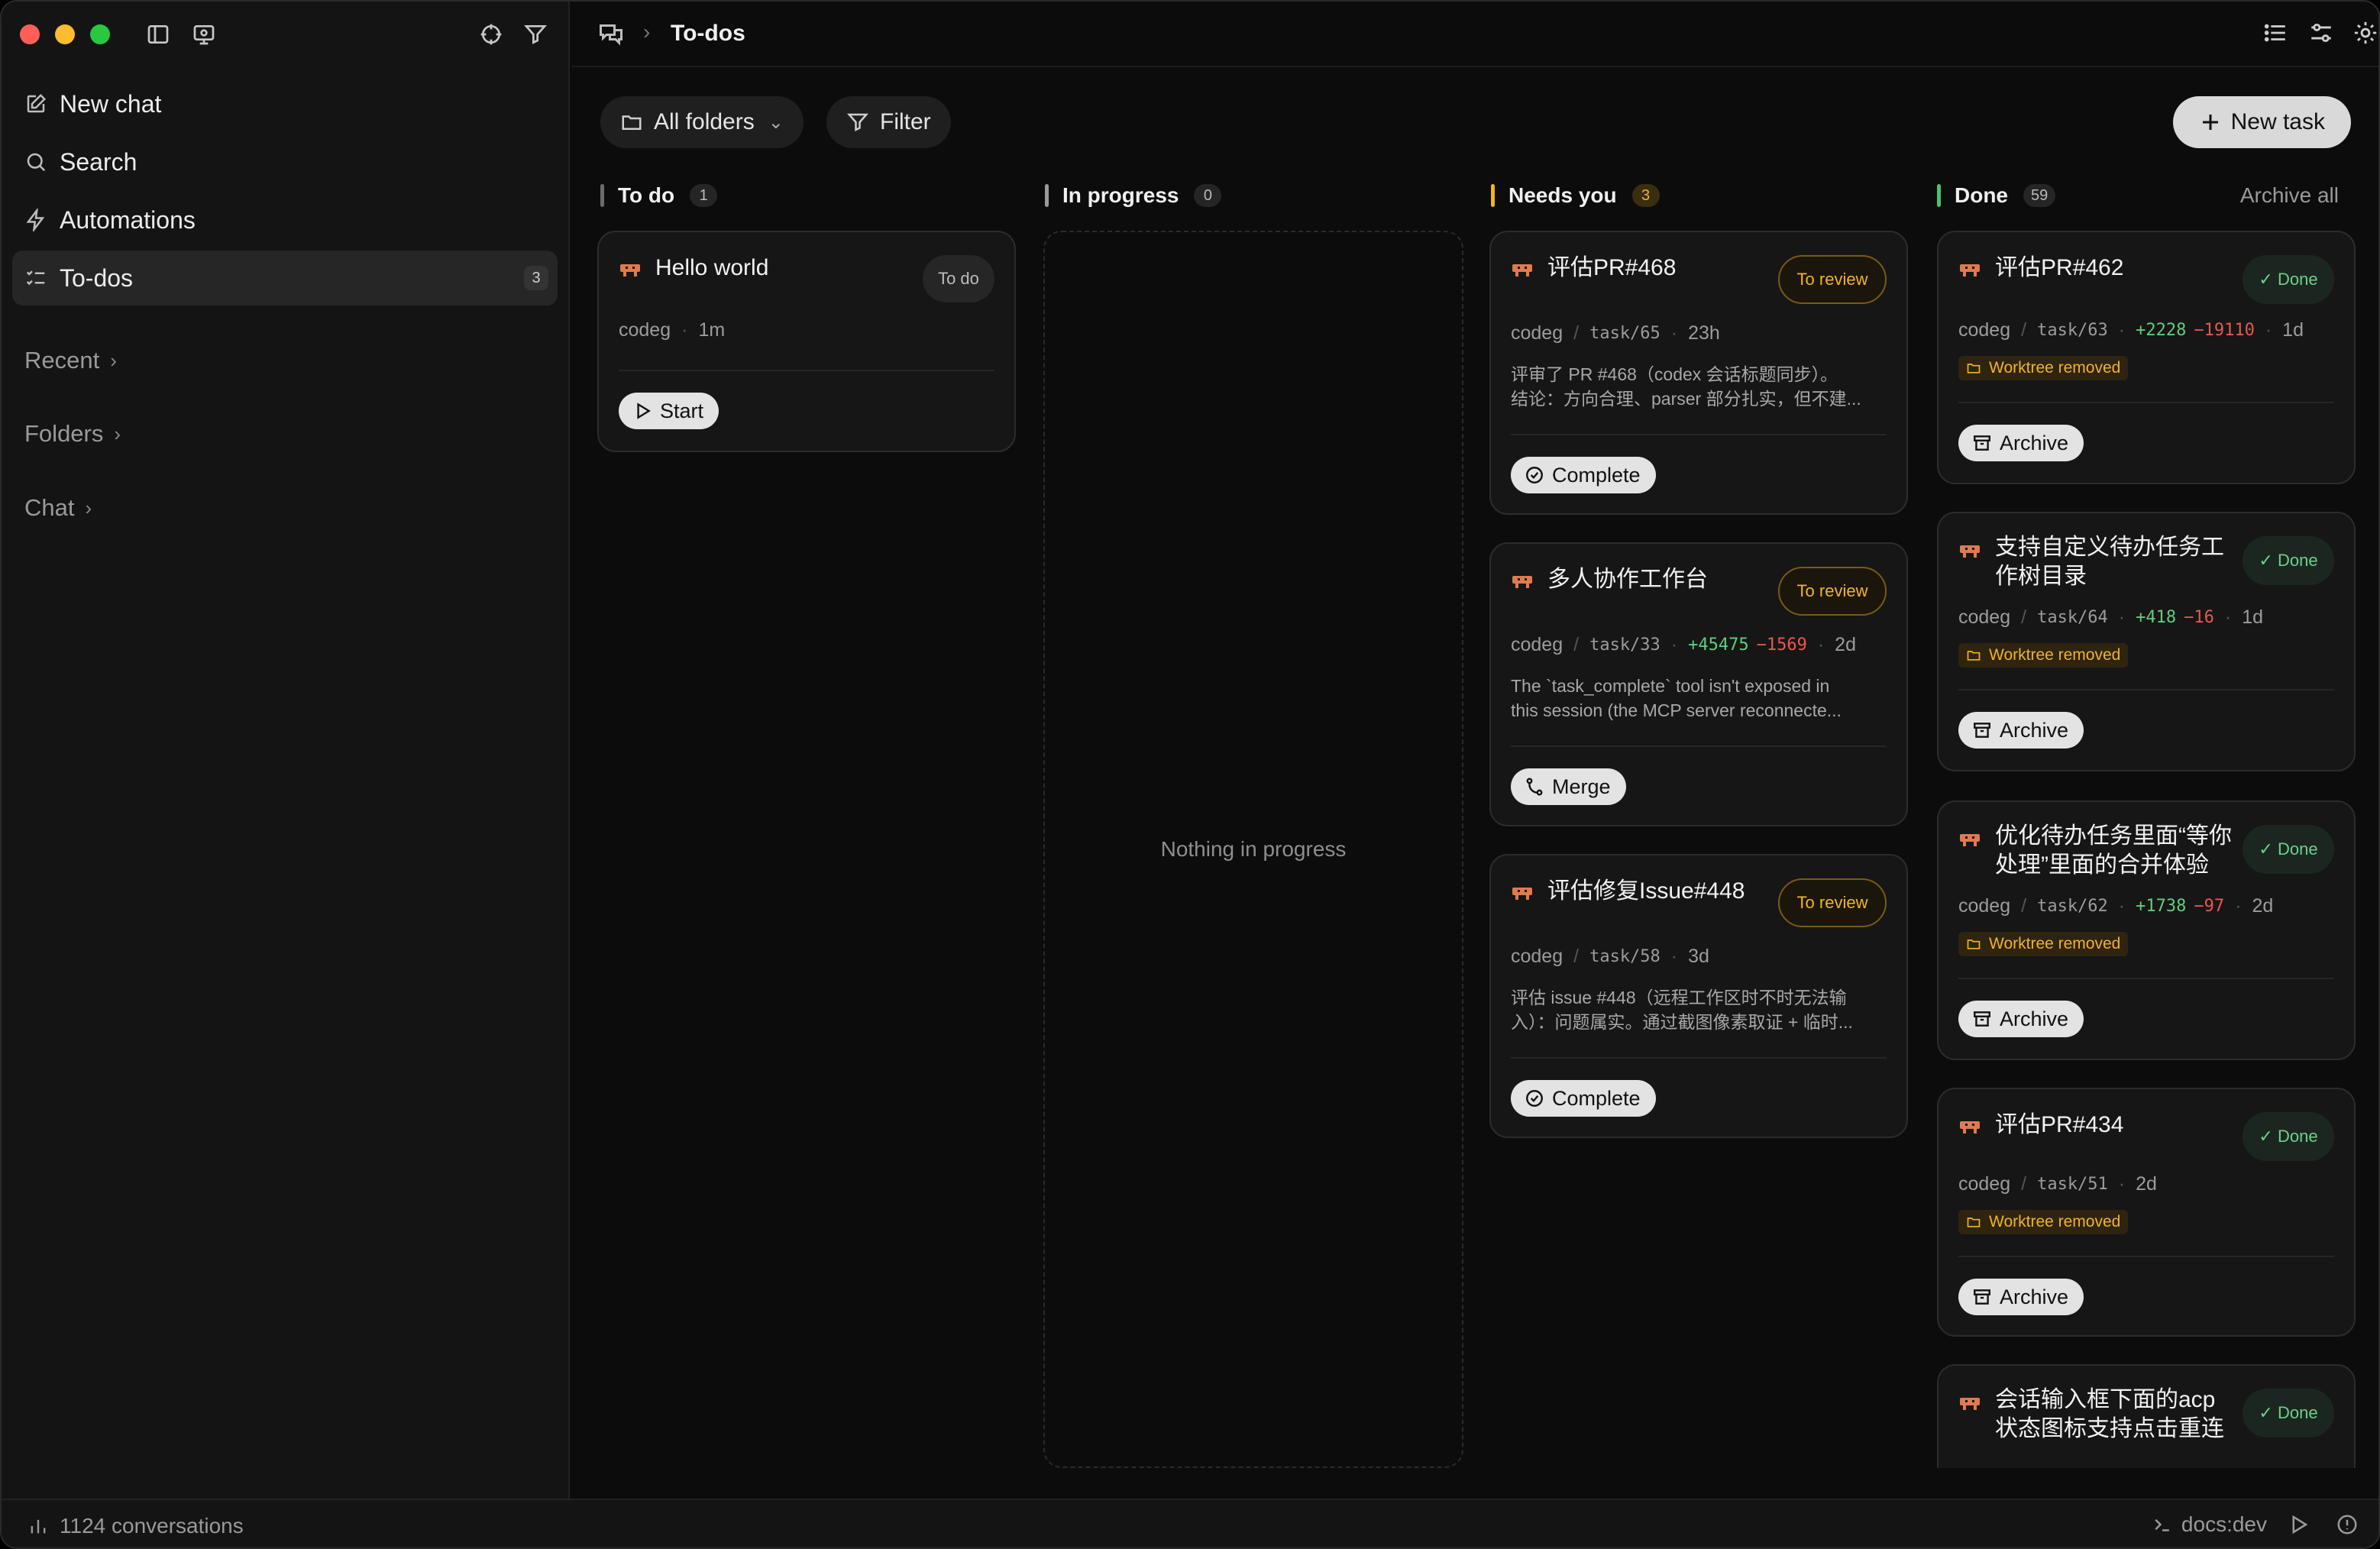  What do you see at coordinates (36, 162) in the screenshot?
I see `search-icon` at bounding box center [36, 162].